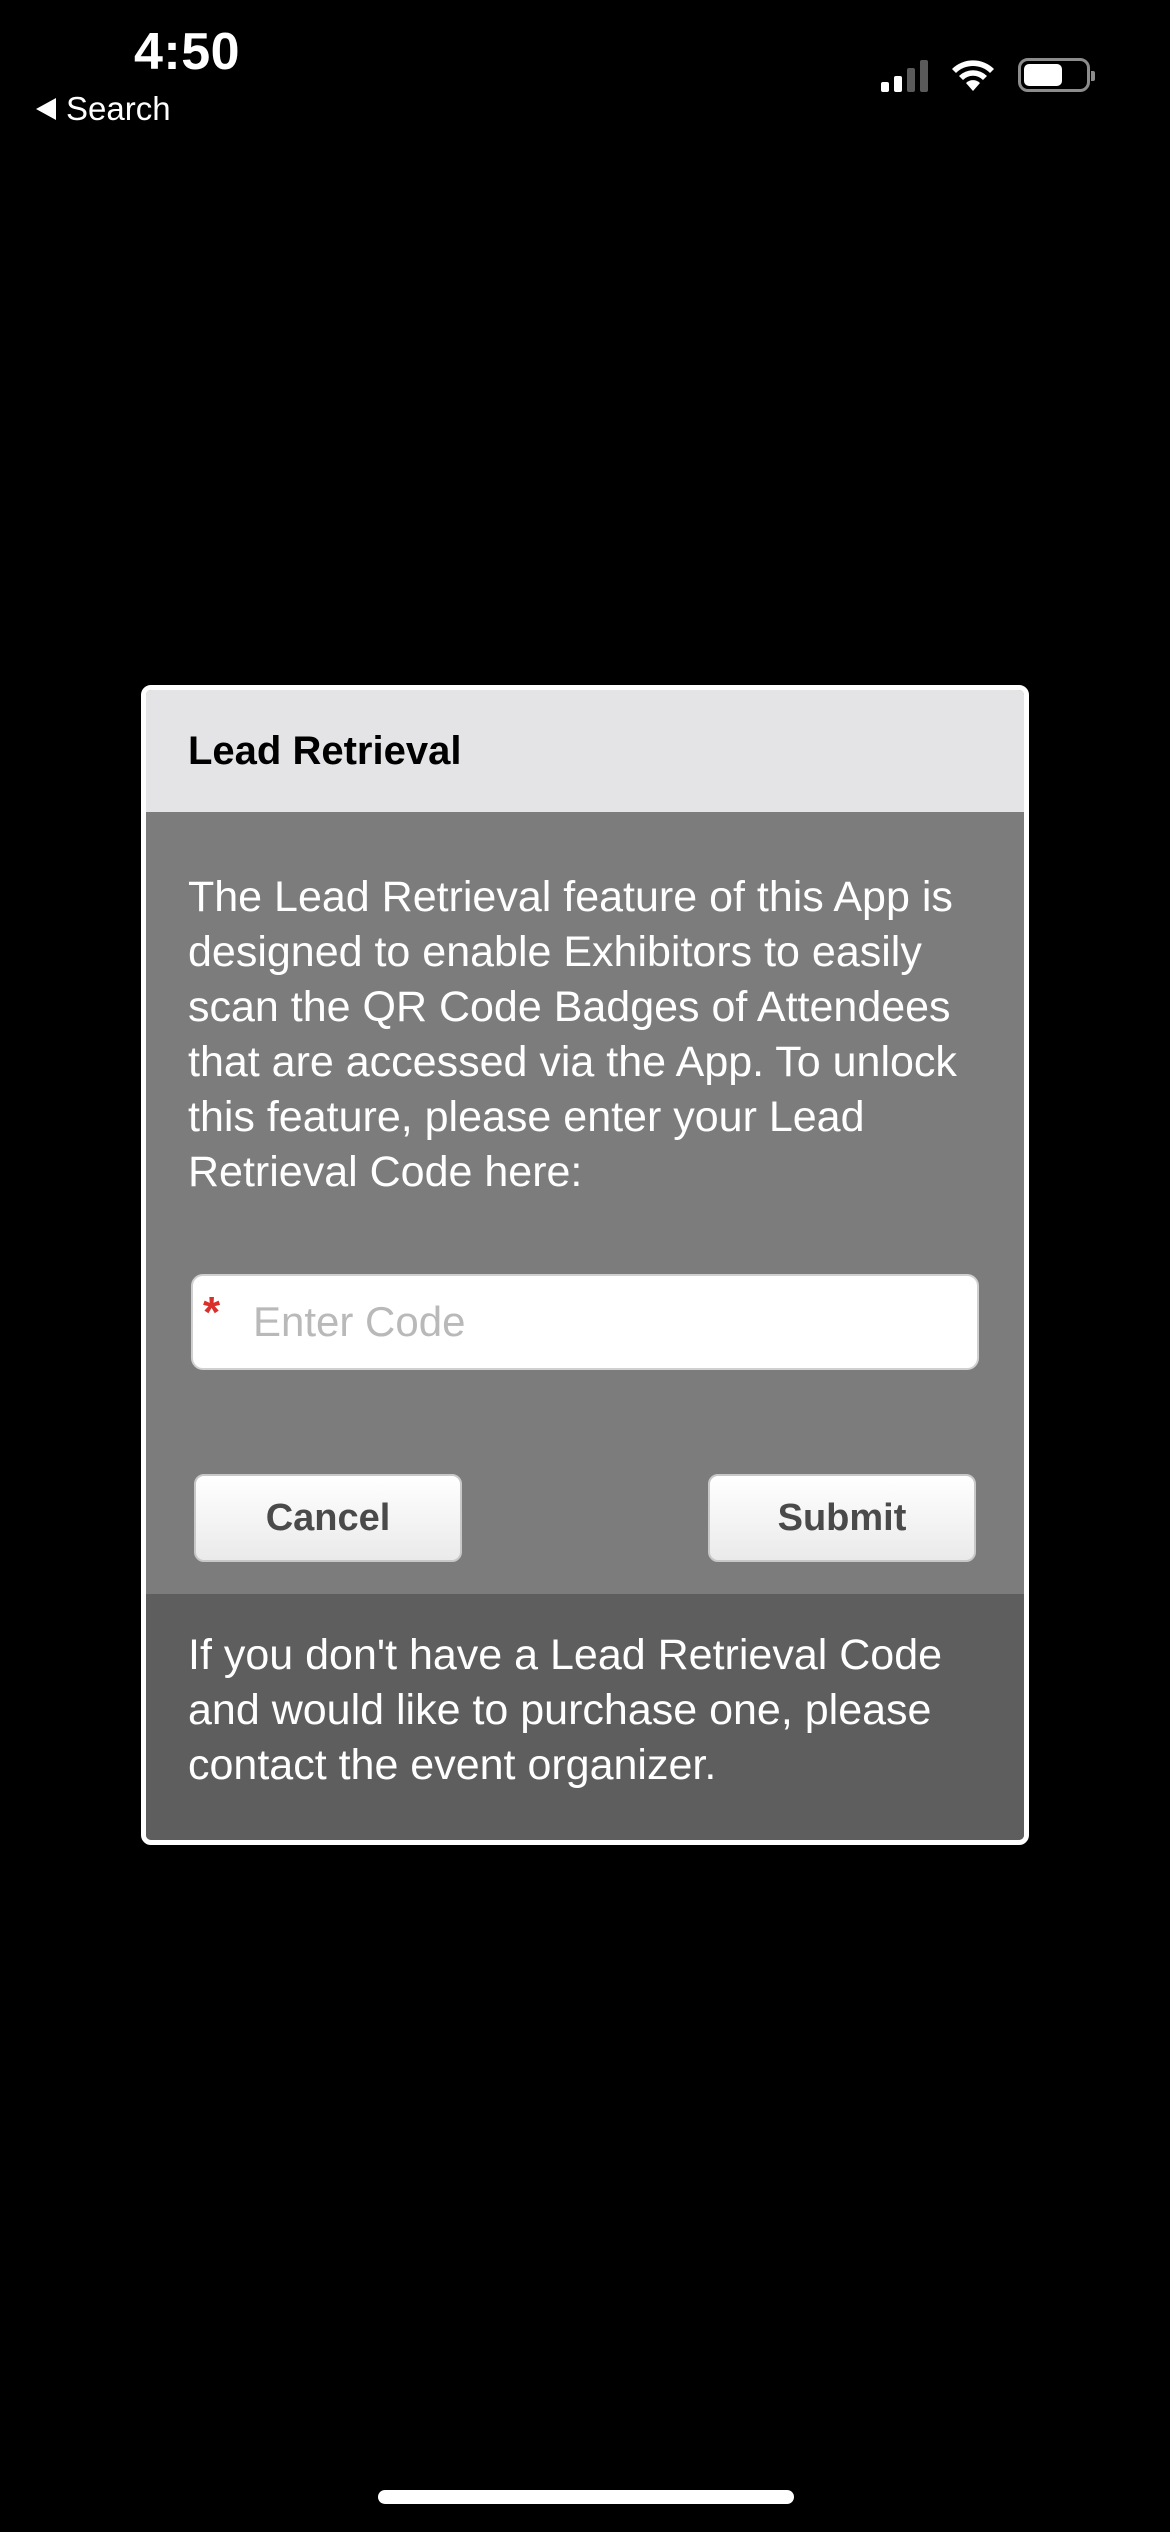 The height and width of the screenshot is (2532, 1170). I want to click on status-icons, so click(988, 75).